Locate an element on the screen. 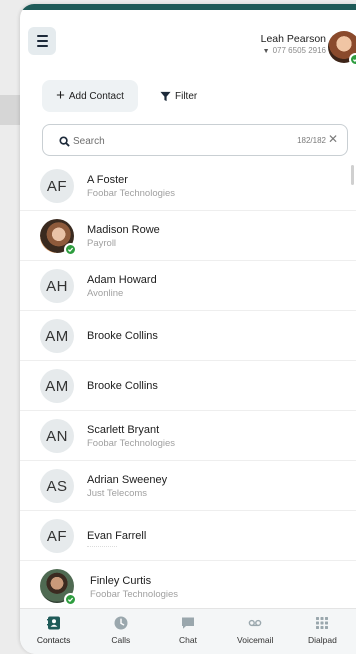 This screenshot has height=654, width=356. add-contact-button: + Add Contact is located at coordinates (90, 96).